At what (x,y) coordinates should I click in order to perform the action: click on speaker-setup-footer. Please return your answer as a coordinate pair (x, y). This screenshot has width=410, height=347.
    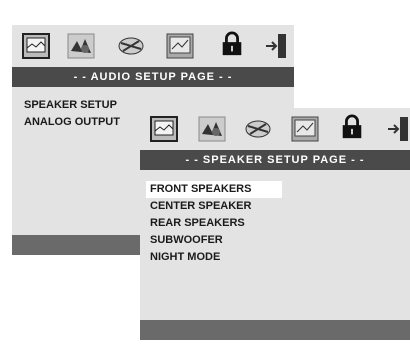
    Looking at the image, I should click on (275, 330).